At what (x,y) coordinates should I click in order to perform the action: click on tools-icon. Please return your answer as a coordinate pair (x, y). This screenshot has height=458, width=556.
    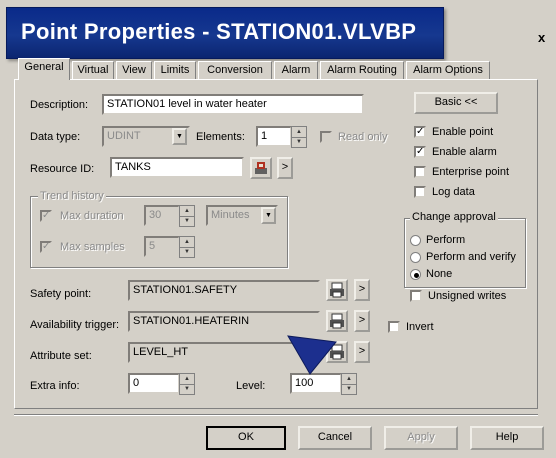
    Looking at the image, I should click on (261, 168).